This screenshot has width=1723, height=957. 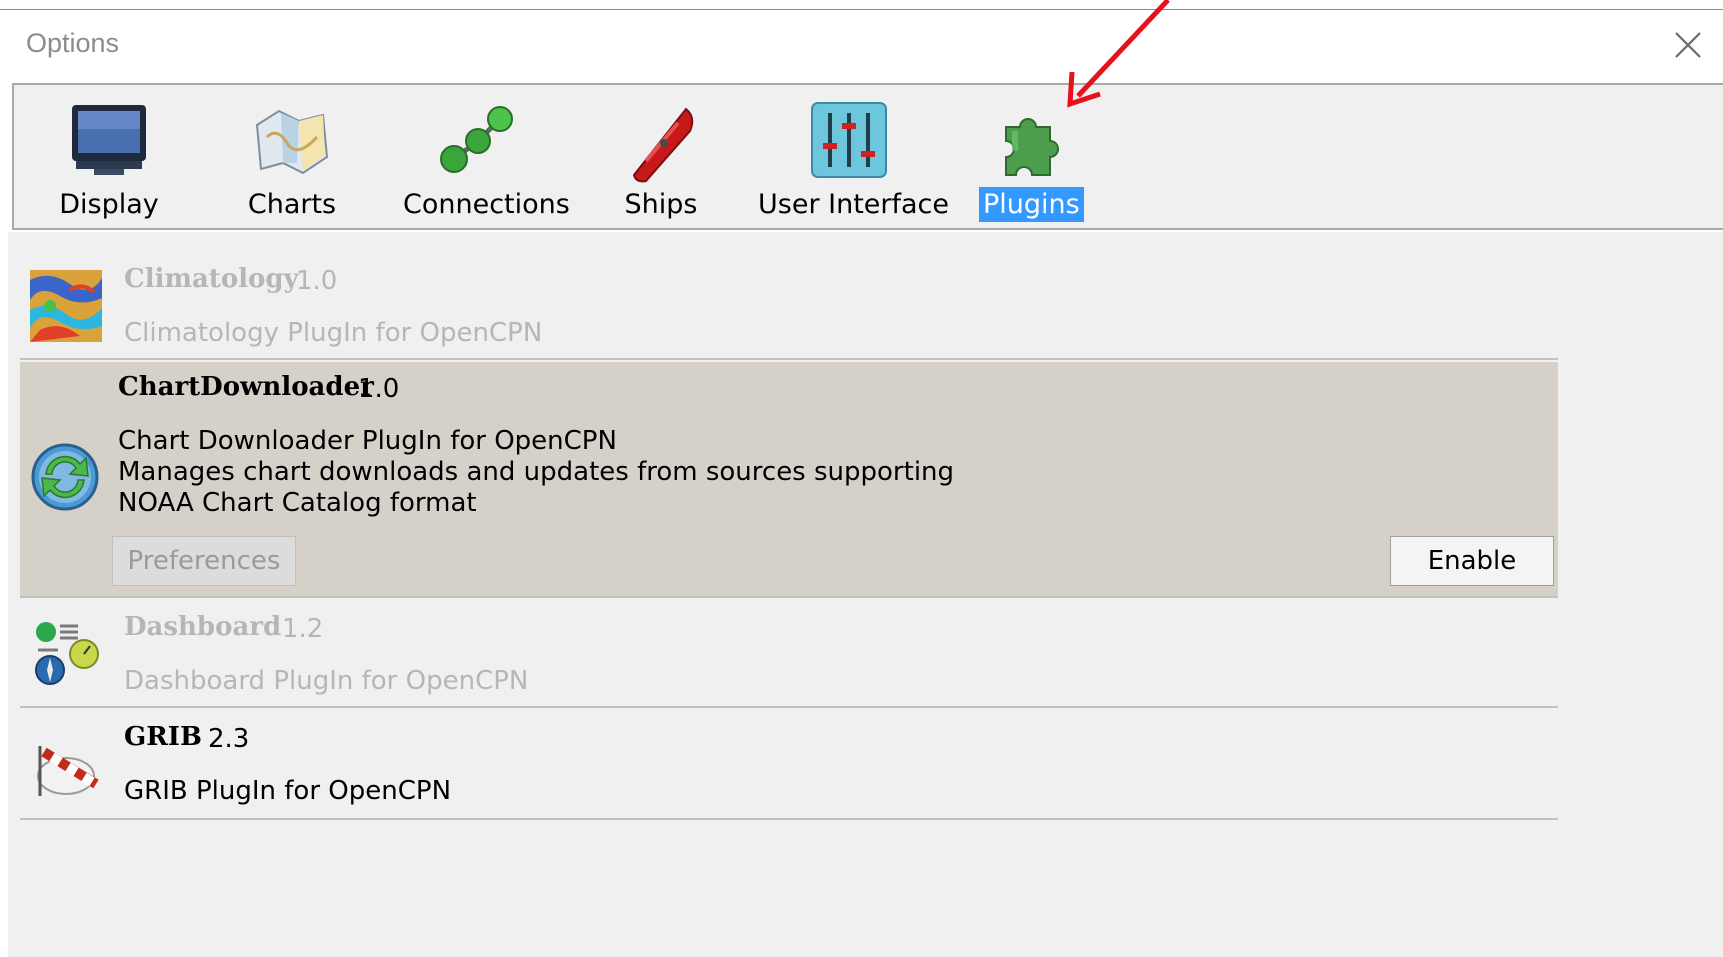 What do you see at coordinates (849, 140) in the screenshot?
I see `user-interface-icon` at bounding box center [849, 140].